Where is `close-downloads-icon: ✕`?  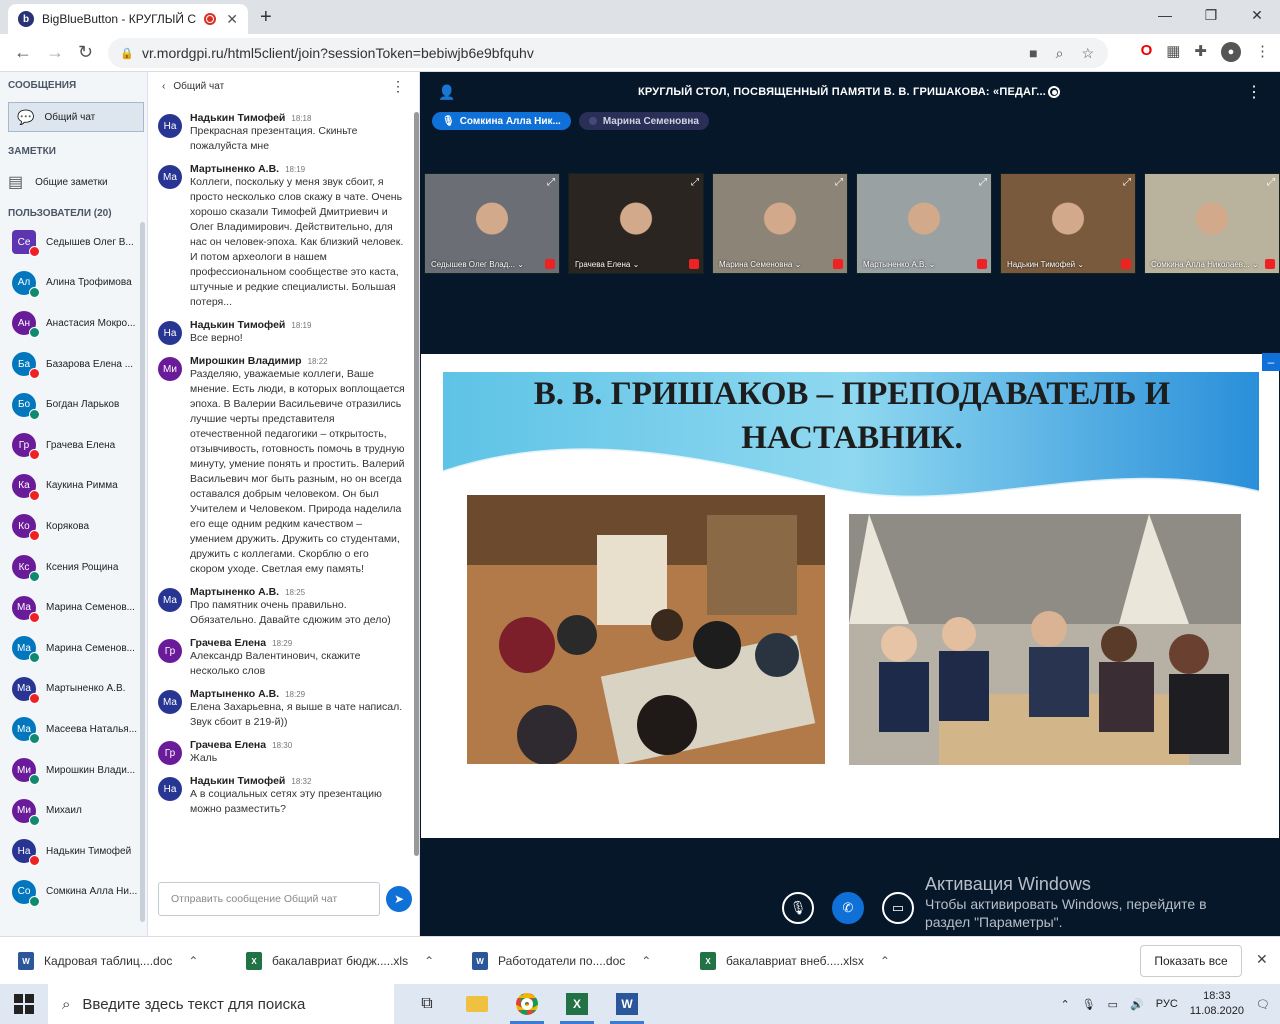
close-downloads-icon: ✕ is located at coordinates (1262, 959).